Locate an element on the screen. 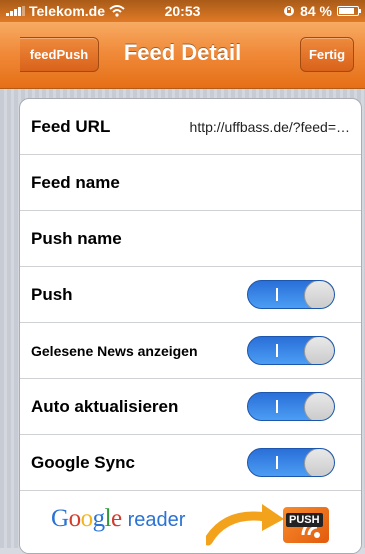  google-sync-label: Google Sync is located at coordinates (83, 462).